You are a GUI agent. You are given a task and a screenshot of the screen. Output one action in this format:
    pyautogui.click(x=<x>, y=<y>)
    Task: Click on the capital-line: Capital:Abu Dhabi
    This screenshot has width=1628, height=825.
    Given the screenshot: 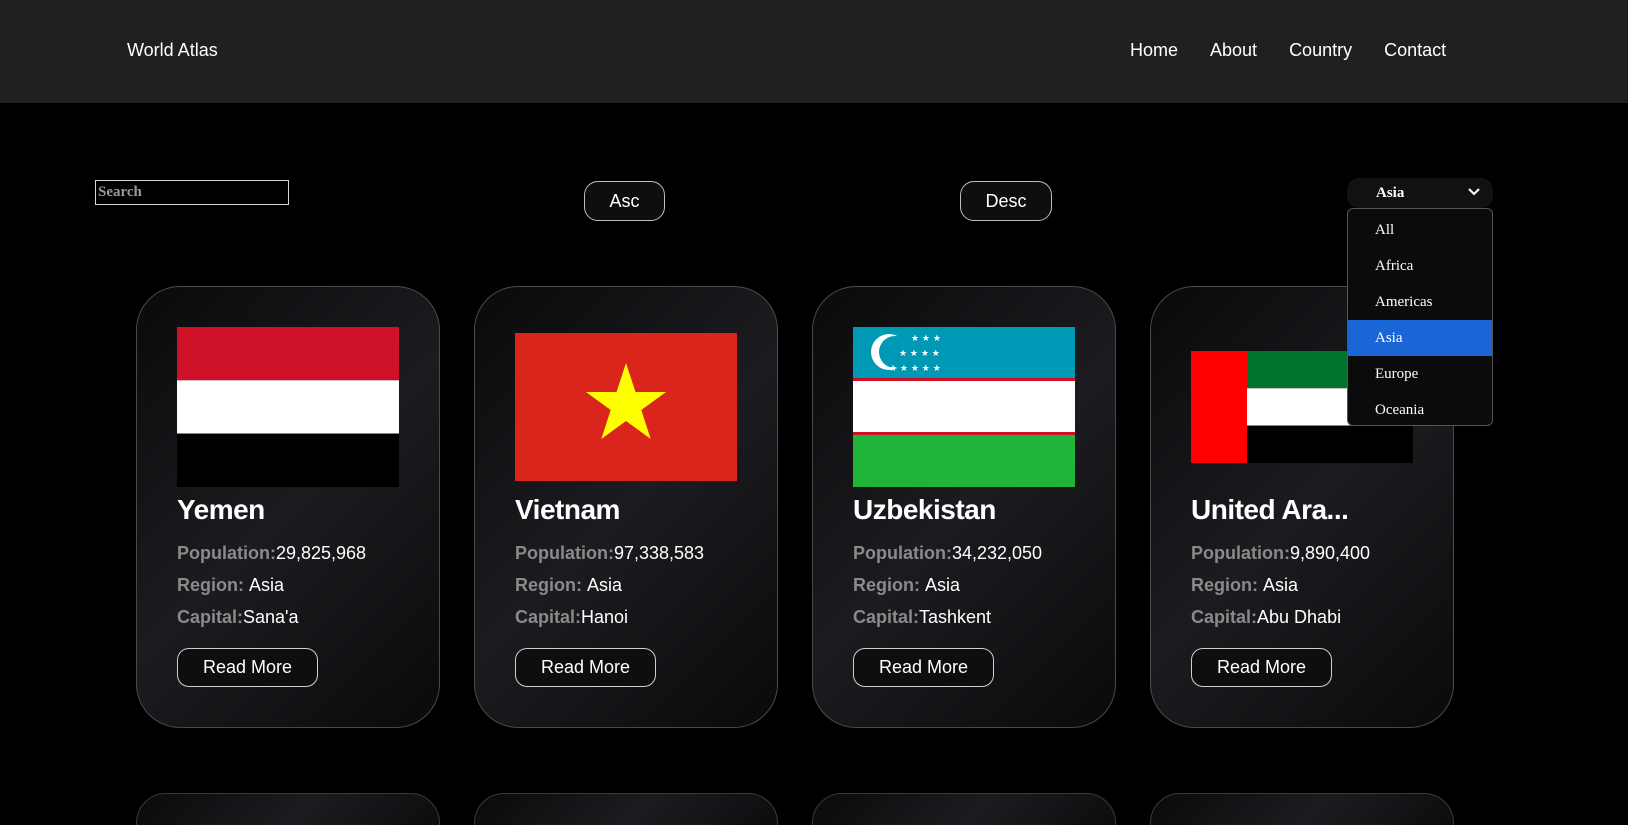 What is the action you would take?
    pyautogui.click(x=1266, y=617)
    